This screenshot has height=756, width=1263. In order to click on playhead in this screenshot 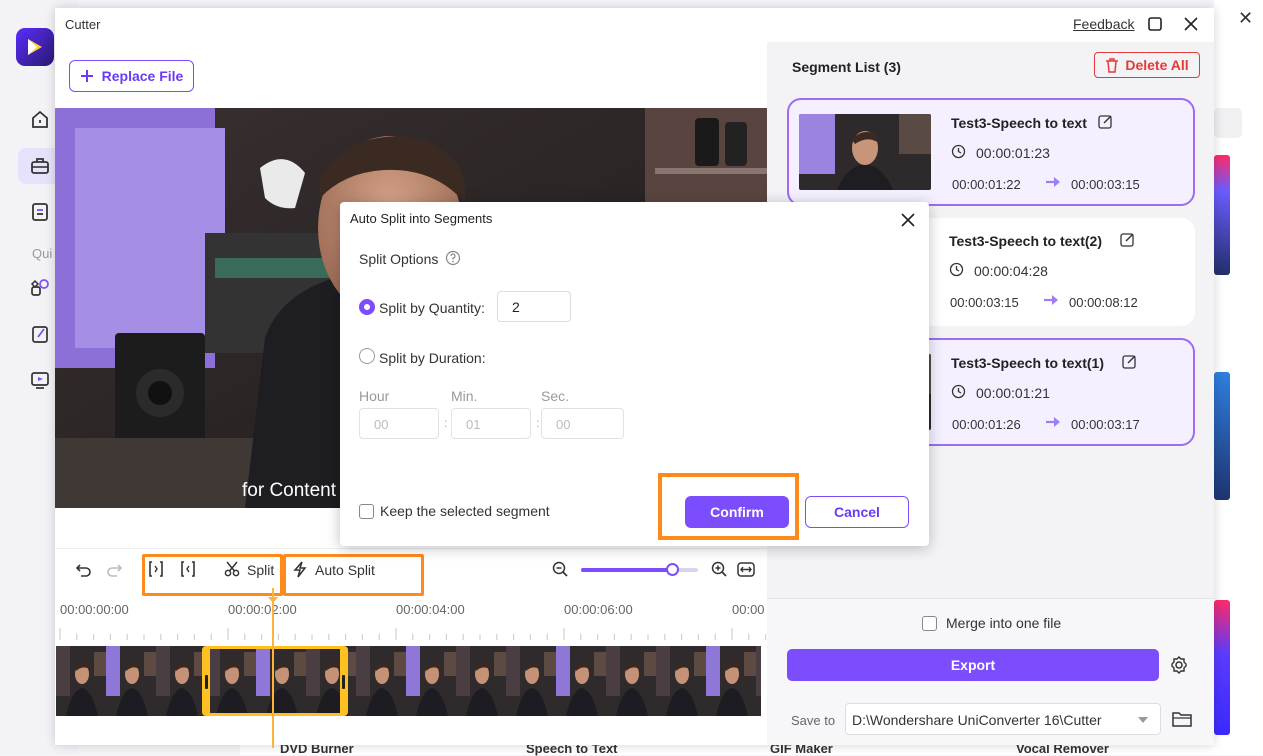, I will do `click(273, 668)`.